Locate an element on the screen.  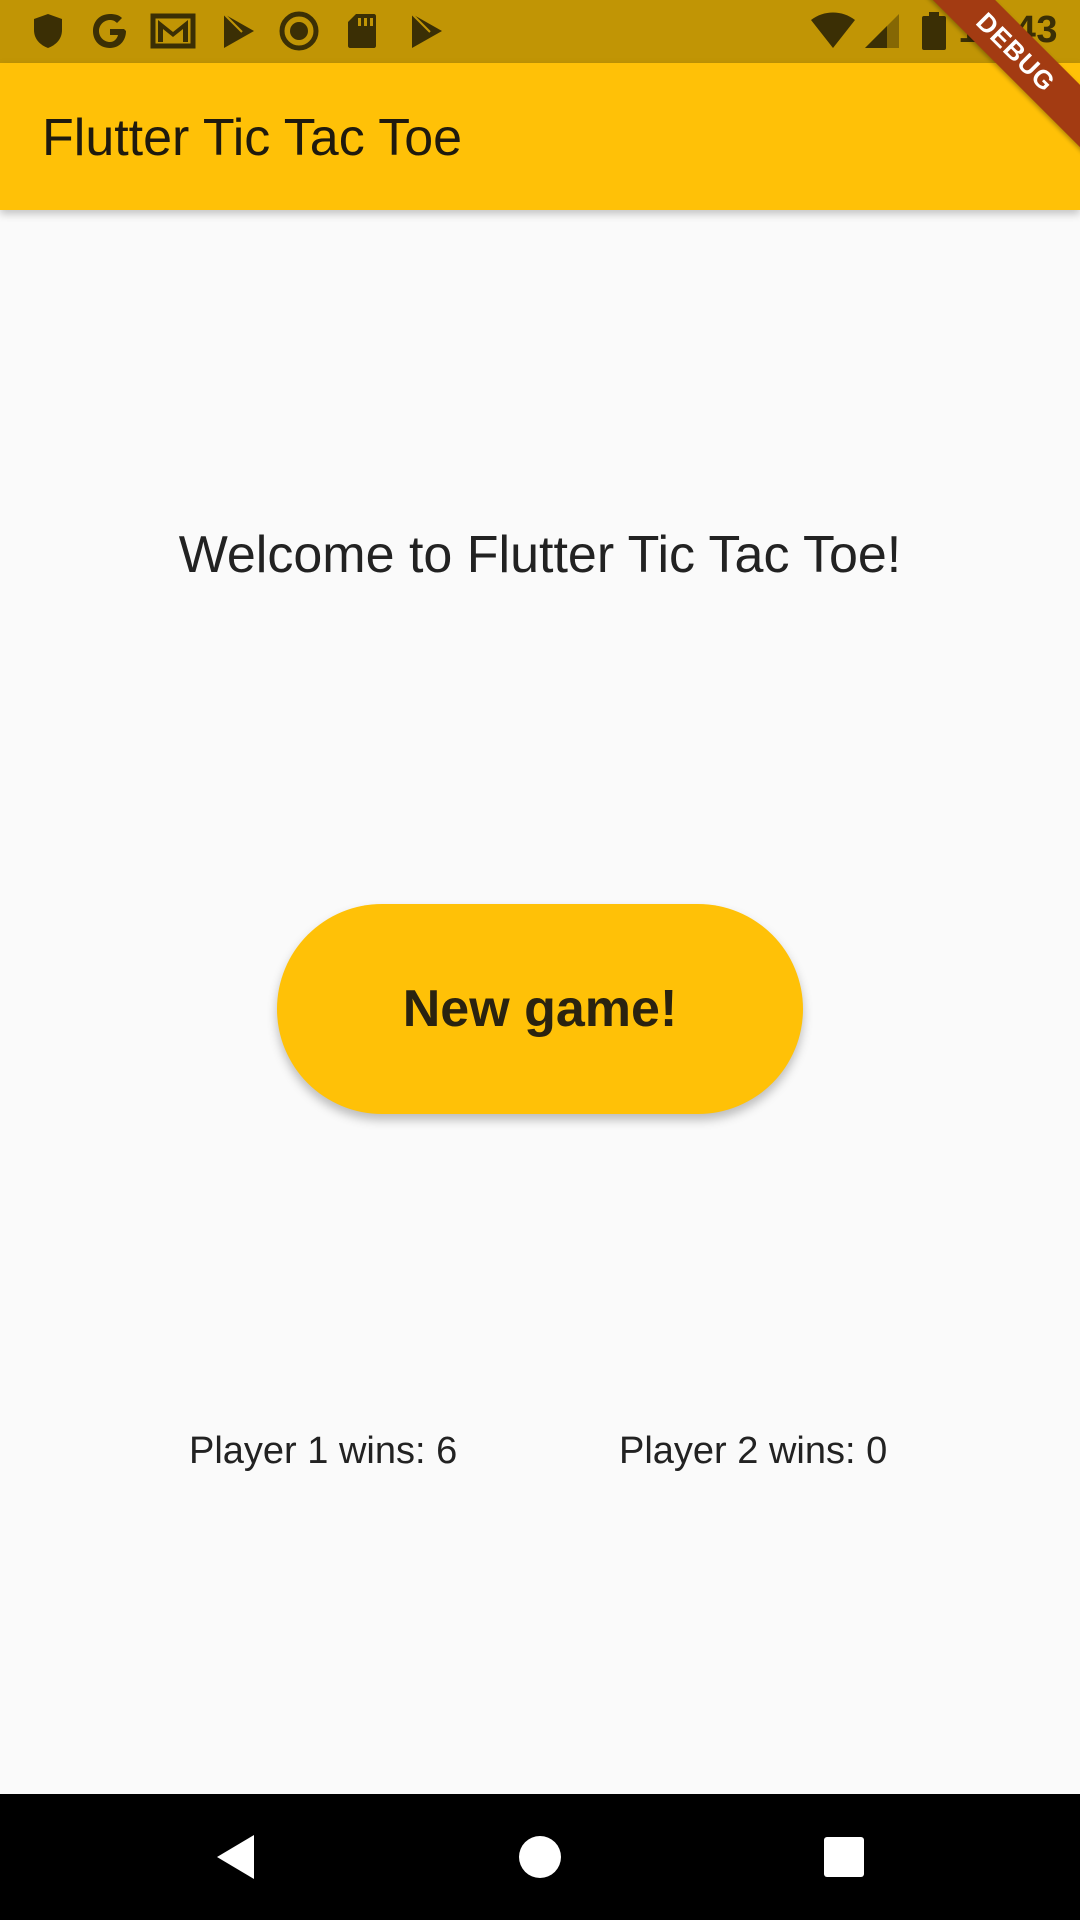
app-bar: Flutter Tic Tac Toe is located at coordinates (540, 136).